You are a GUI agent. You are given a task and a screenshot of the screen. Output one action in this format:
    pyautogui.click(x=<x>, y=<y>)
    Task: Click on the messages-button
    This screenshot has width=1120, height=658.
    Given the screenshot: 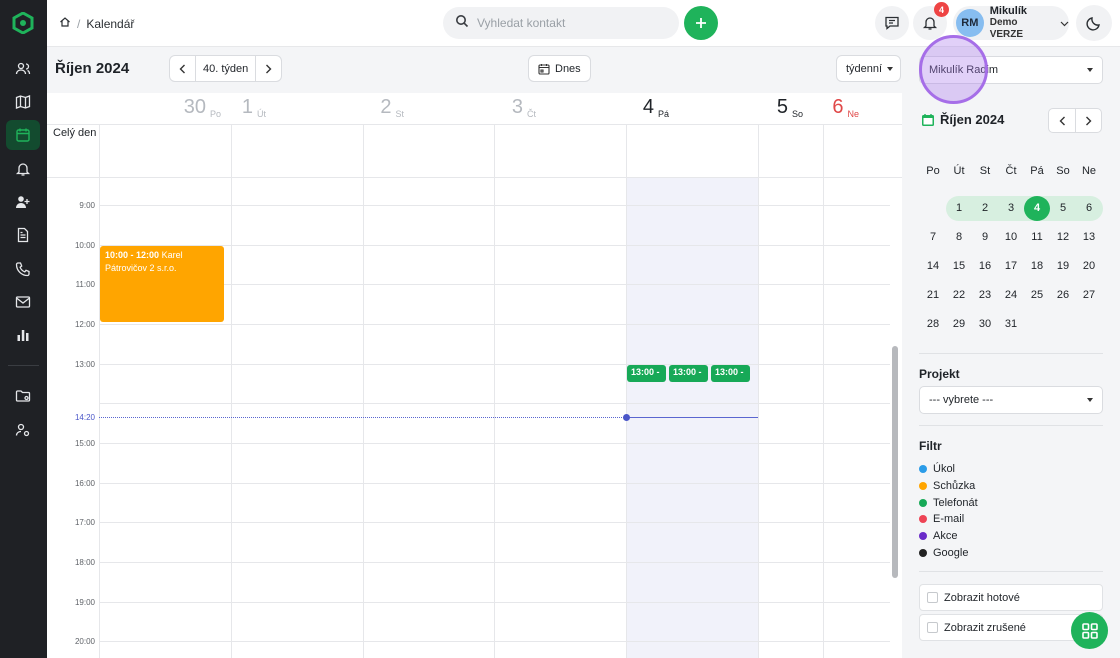 What is the action you would take?
    pyautogui.click(x=892, y=23)
    